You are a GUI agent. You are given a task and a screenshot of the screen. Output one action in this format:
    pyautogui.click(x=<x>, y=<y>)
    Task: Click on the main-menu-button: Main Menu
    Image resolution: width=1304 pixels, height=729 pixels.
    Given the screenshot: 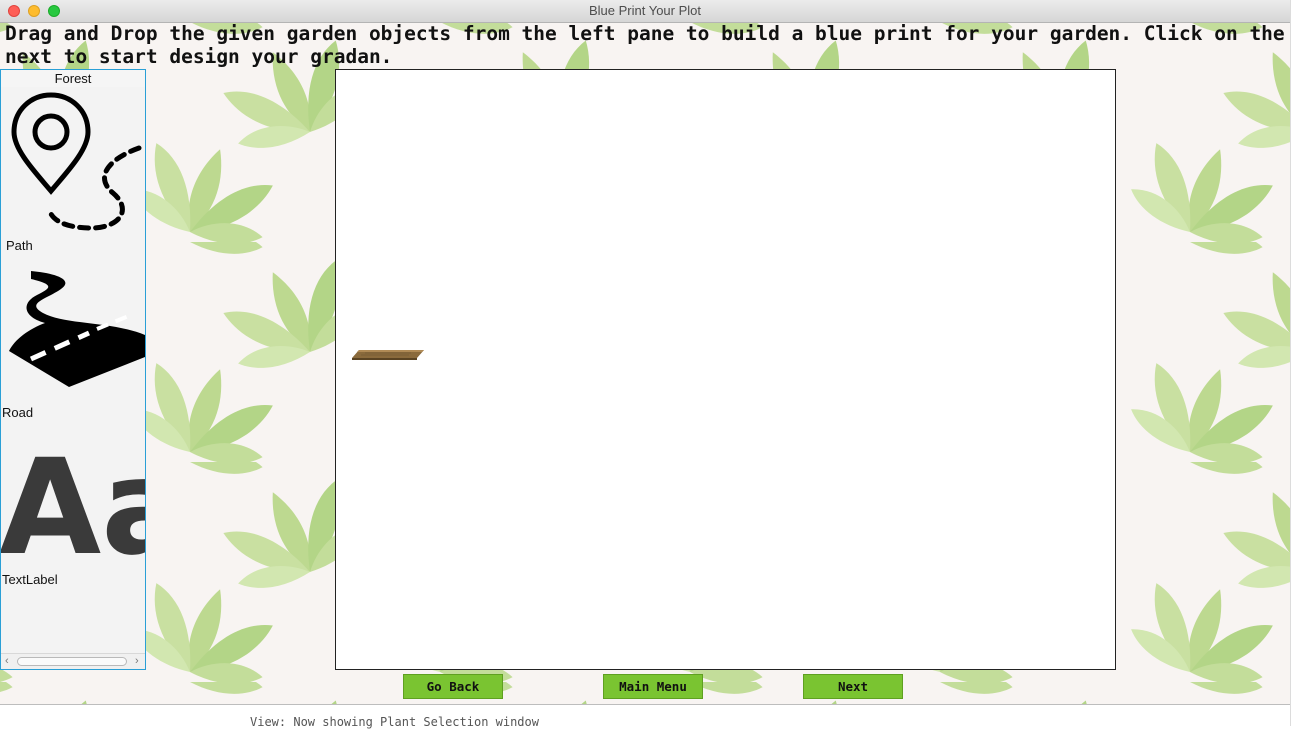 What is the action you would take?
    pyautogui.click(x=653, y=686)
    